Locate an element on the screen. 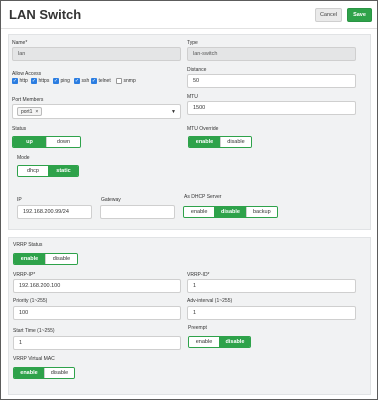 Image resolution: width=378 pixels, height=400 pixels. preempt-toggle: enable disable is located at coordinates (219, 342).